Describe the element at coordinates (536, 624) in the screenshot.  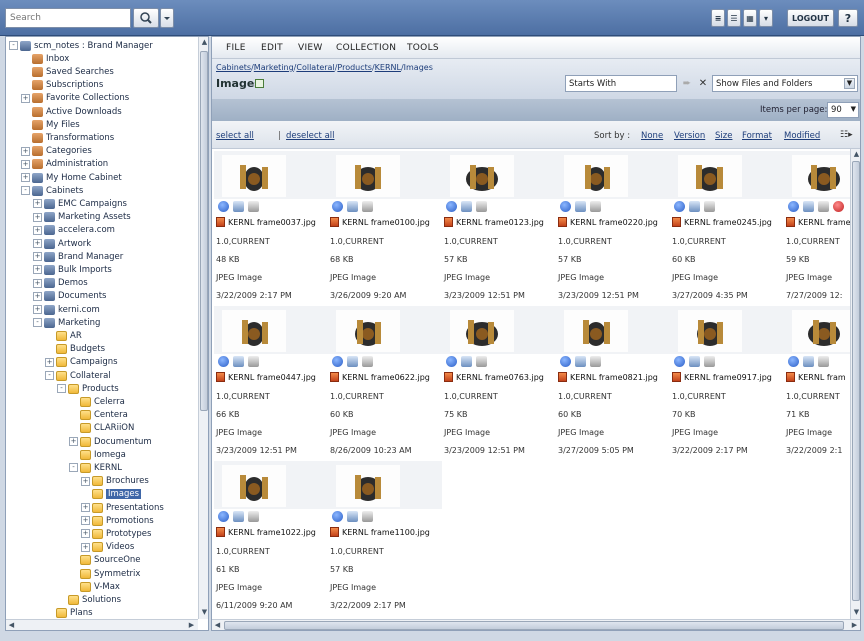
I see `grid-horizontal-scrollbar: ◀ ▶` at that location.